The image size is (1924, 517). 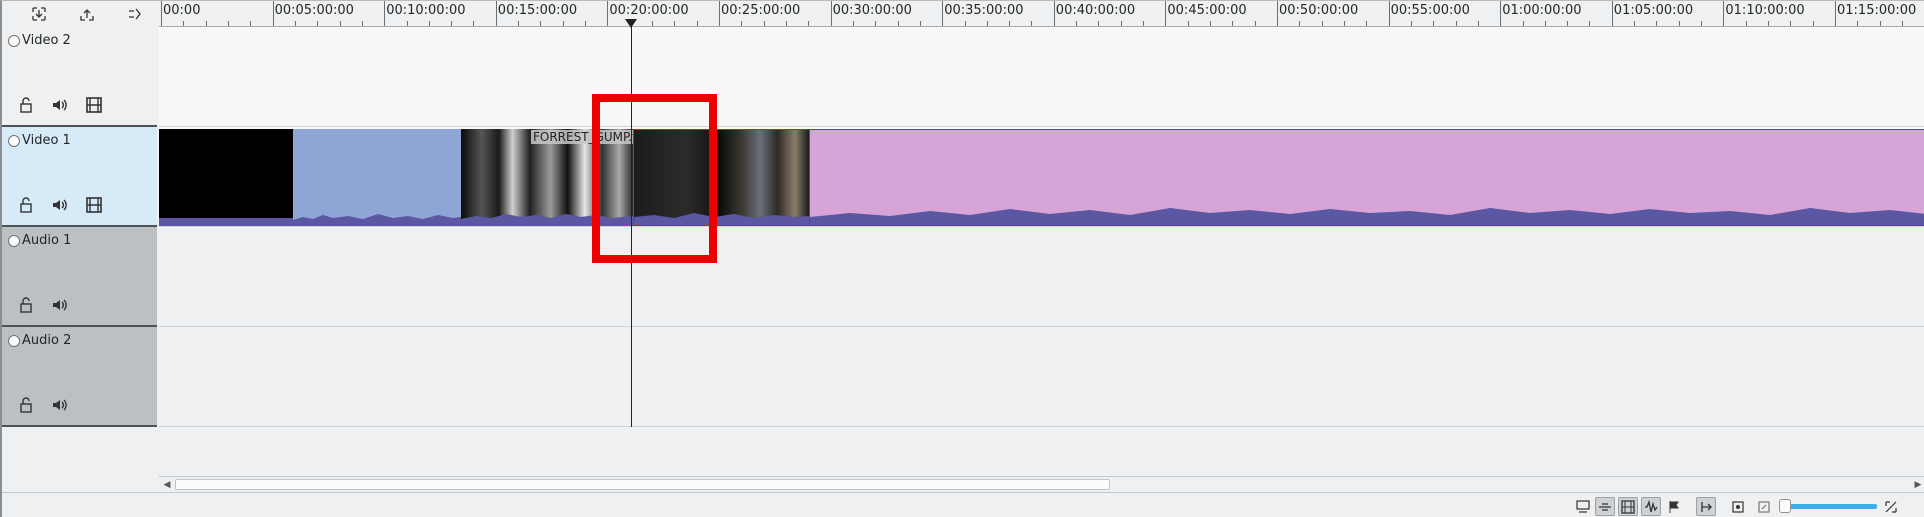 I want to click on audio-thumbnails-icon, so click(x=1651, y=506).